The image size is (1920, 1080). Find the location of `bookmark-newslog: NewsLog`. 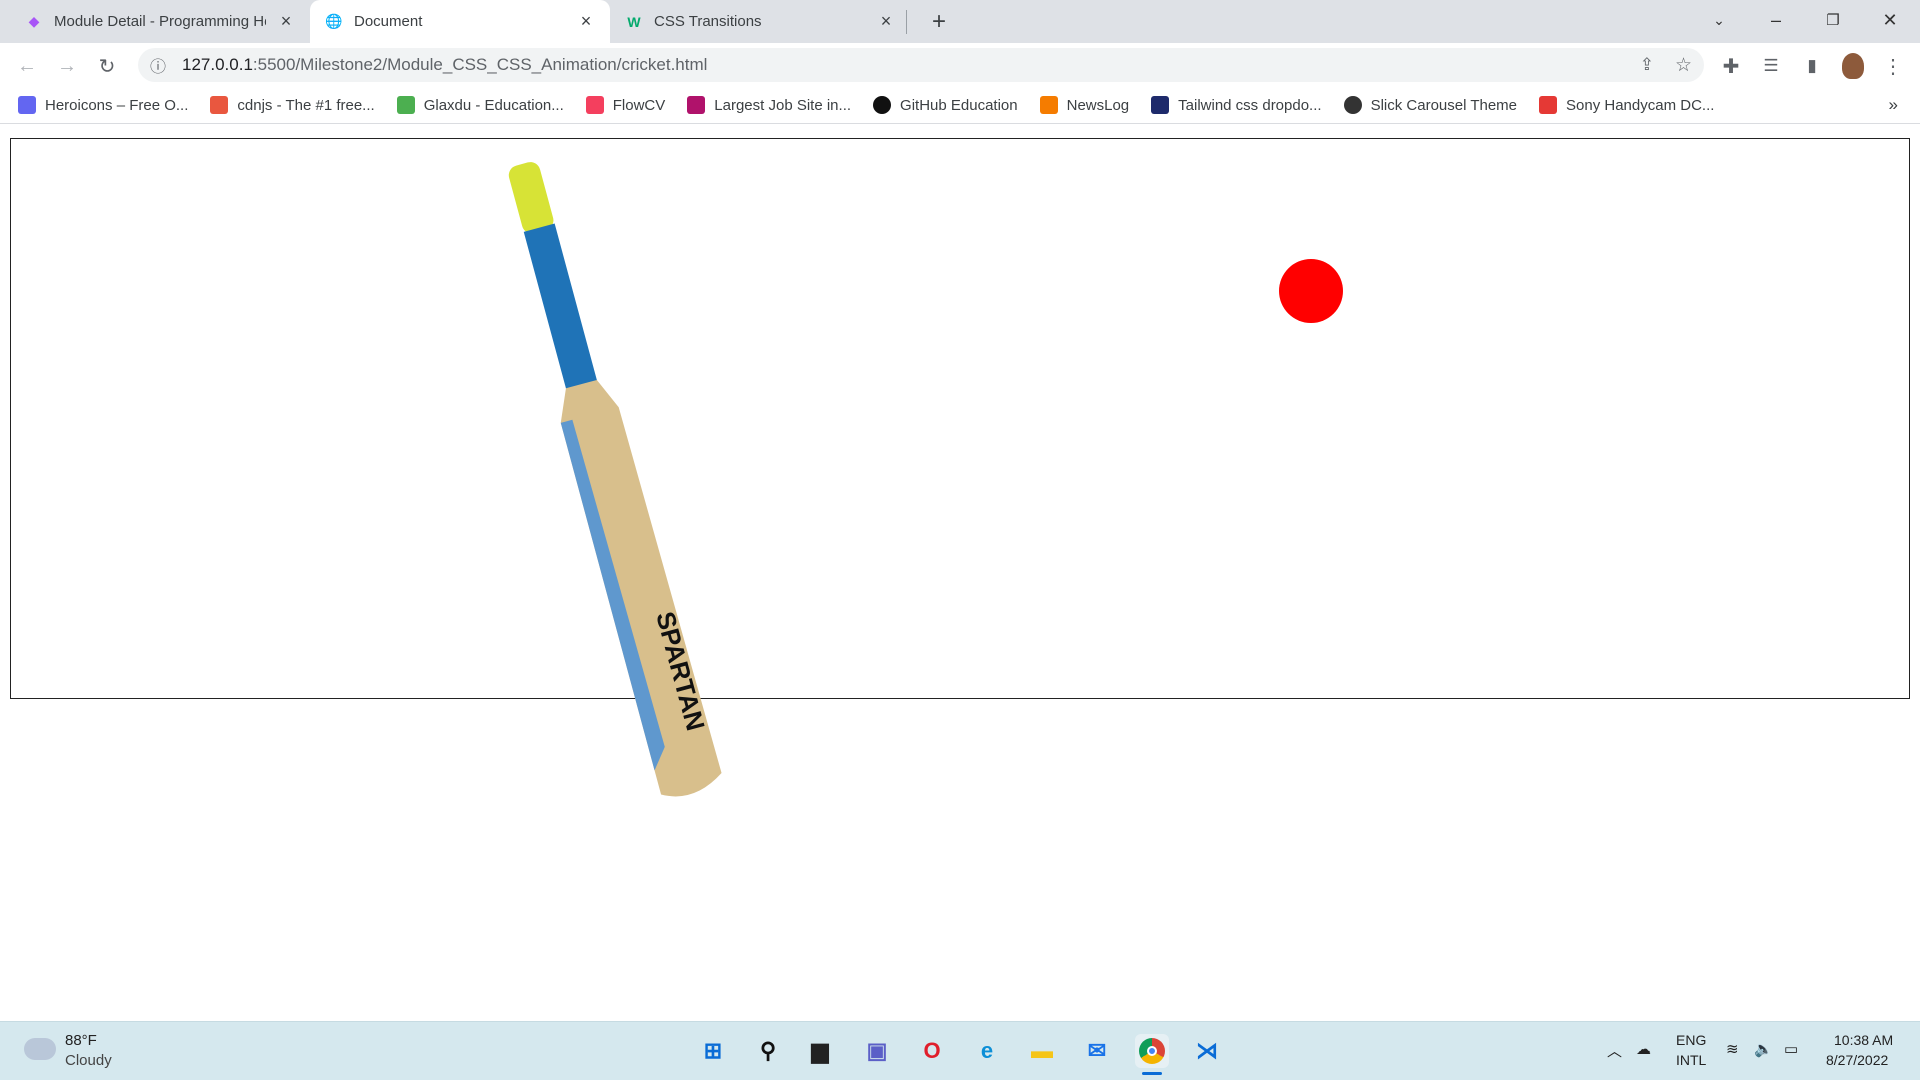

bookmark-newslog: NewsLog is located at coordinates (1084, 105).